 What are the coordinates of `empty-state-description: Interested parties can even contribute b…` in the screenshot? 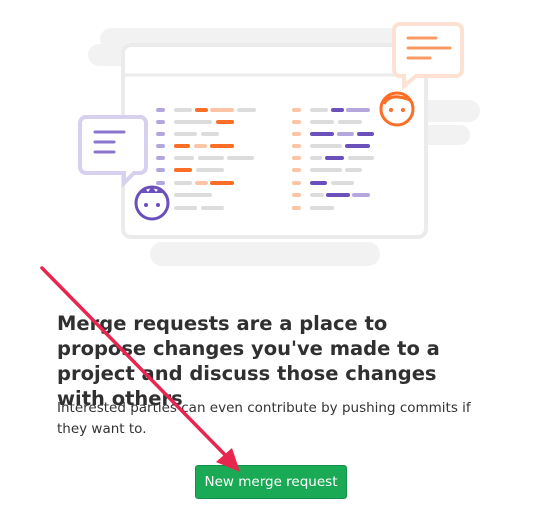 It's located at (264, 418).